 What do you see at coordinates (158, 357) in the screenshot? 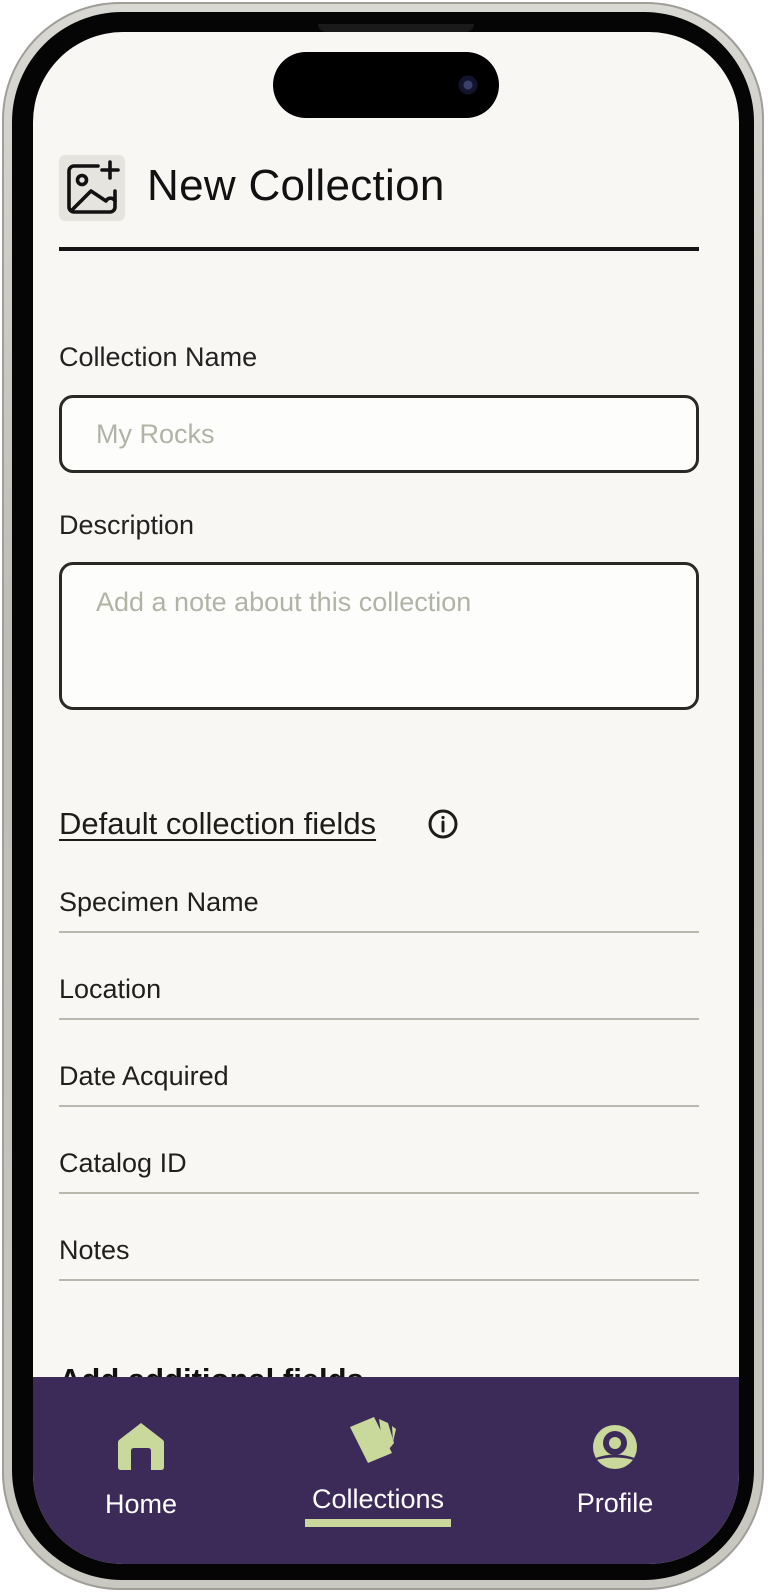
I see `collection-name-label: Collection Name` at bounding box center [158, 357].